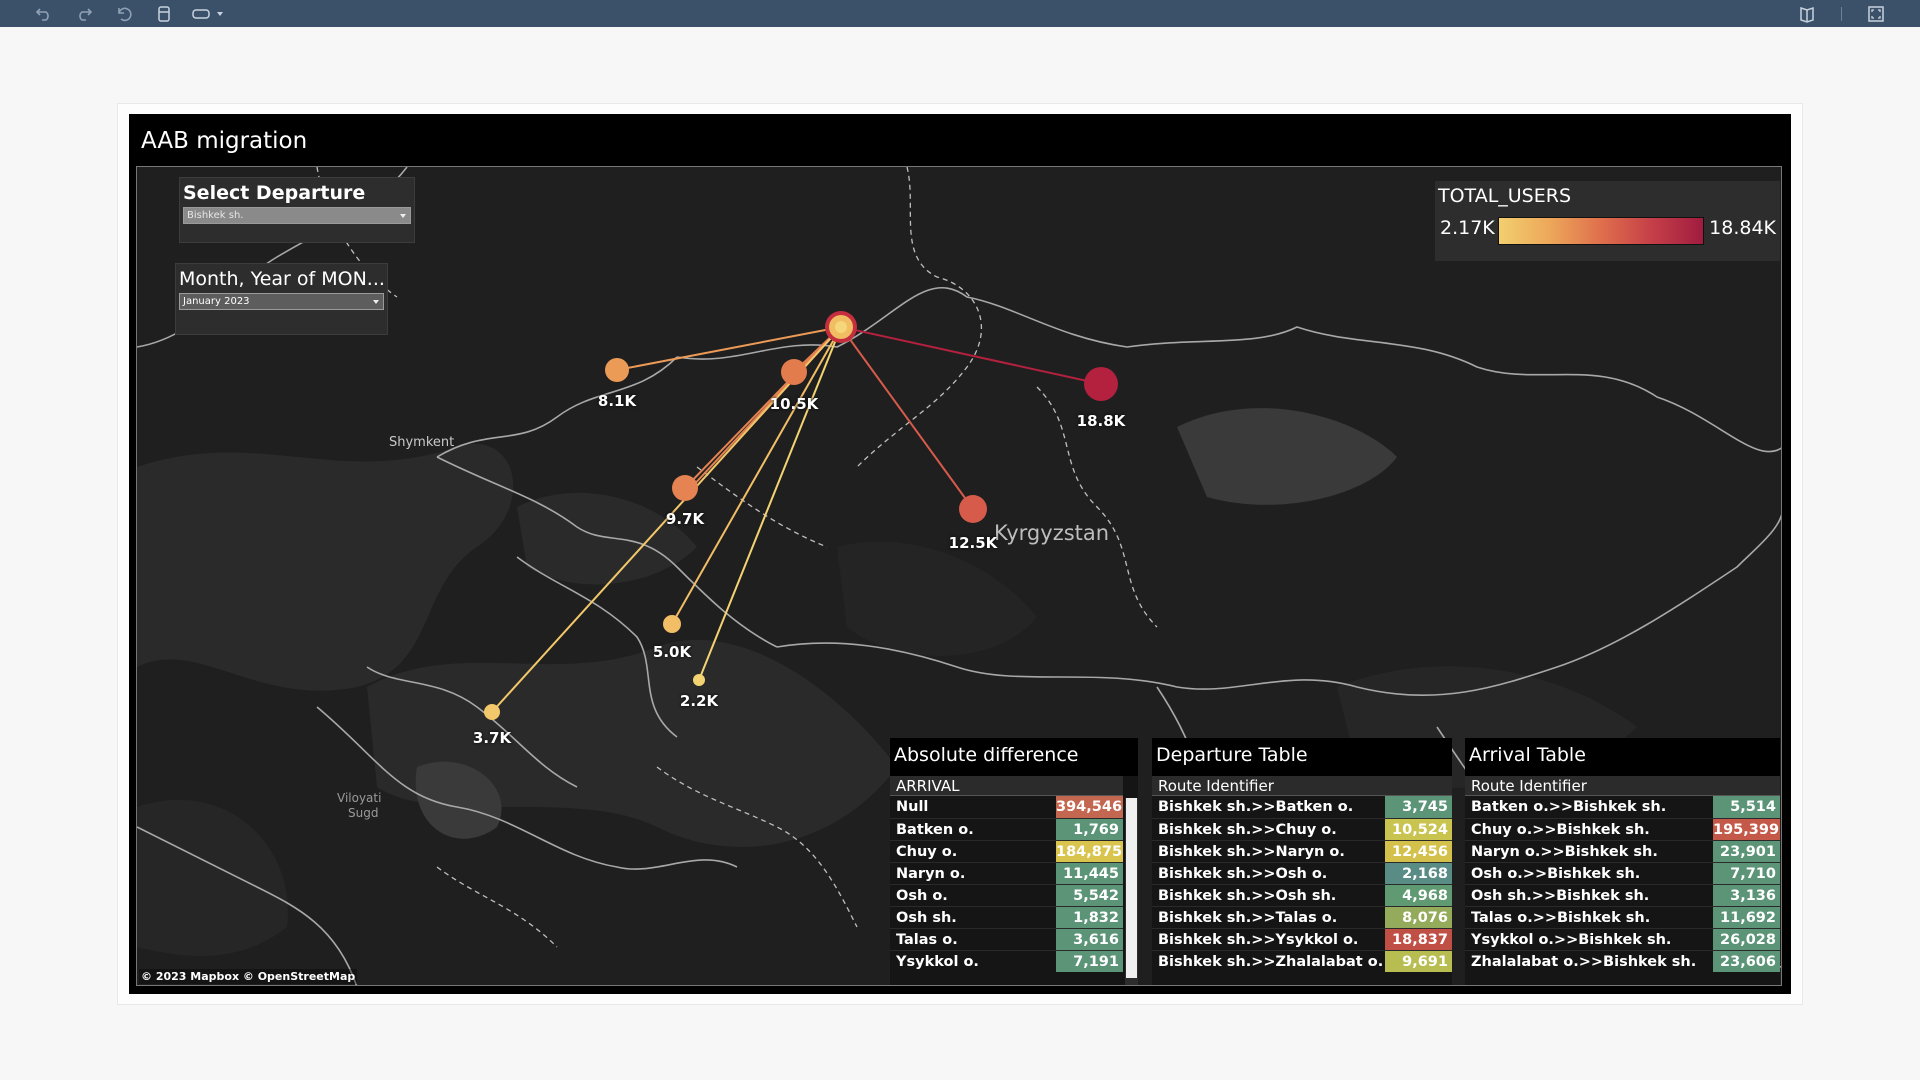 Image resolution: width=1920 pixels, height=1080 pixels. I want to click on bubble-5-0k, so click(672, 624).